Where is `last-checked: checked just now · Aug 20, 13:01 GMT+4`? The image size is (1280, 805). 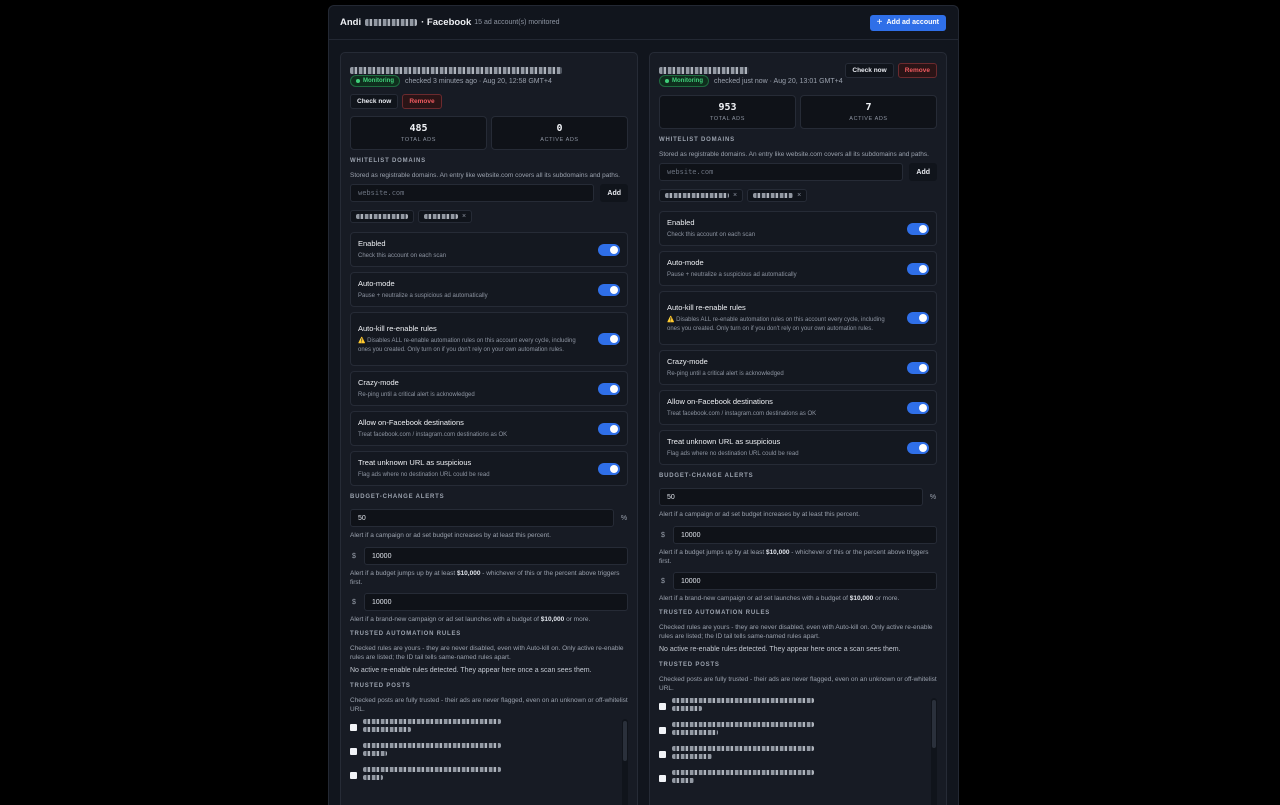
last-checked: checked just now · Aug 20, 13:01 GMT+4 is located at coordinates (778, 81).